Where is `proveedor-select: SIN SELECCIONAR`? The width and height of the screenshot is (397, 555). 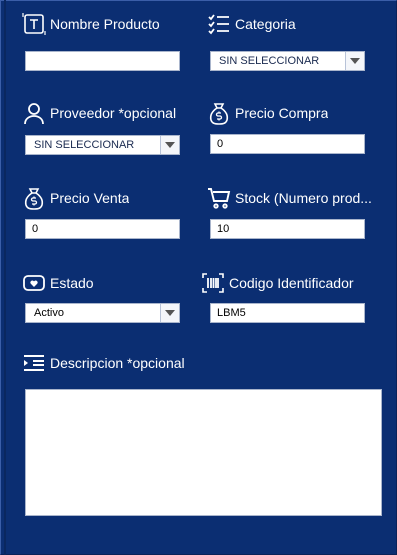 proveedor-select: SIN SELECCIONAR is located at coordinates (102, 145).